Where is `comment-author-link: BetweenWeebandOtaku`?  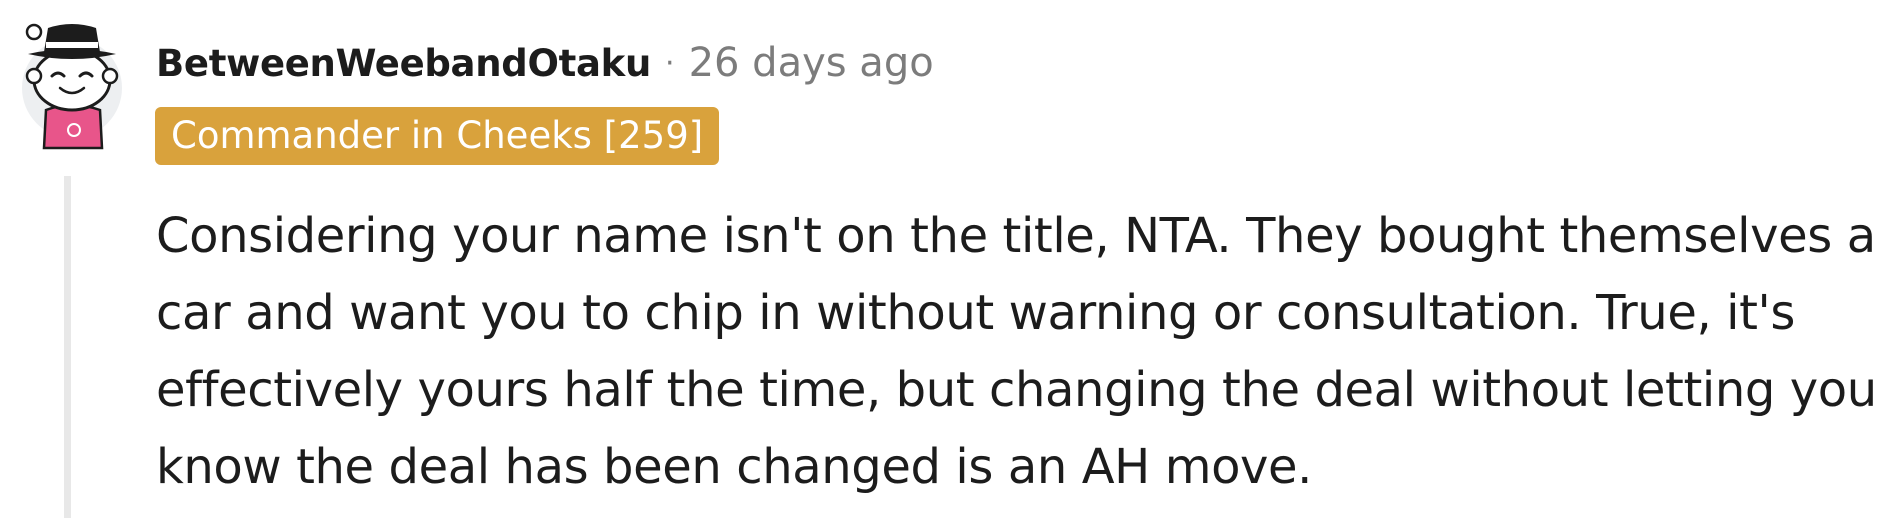 comment-author-link: BetweenWeebandOtaku is located at coordinates (403, 63).